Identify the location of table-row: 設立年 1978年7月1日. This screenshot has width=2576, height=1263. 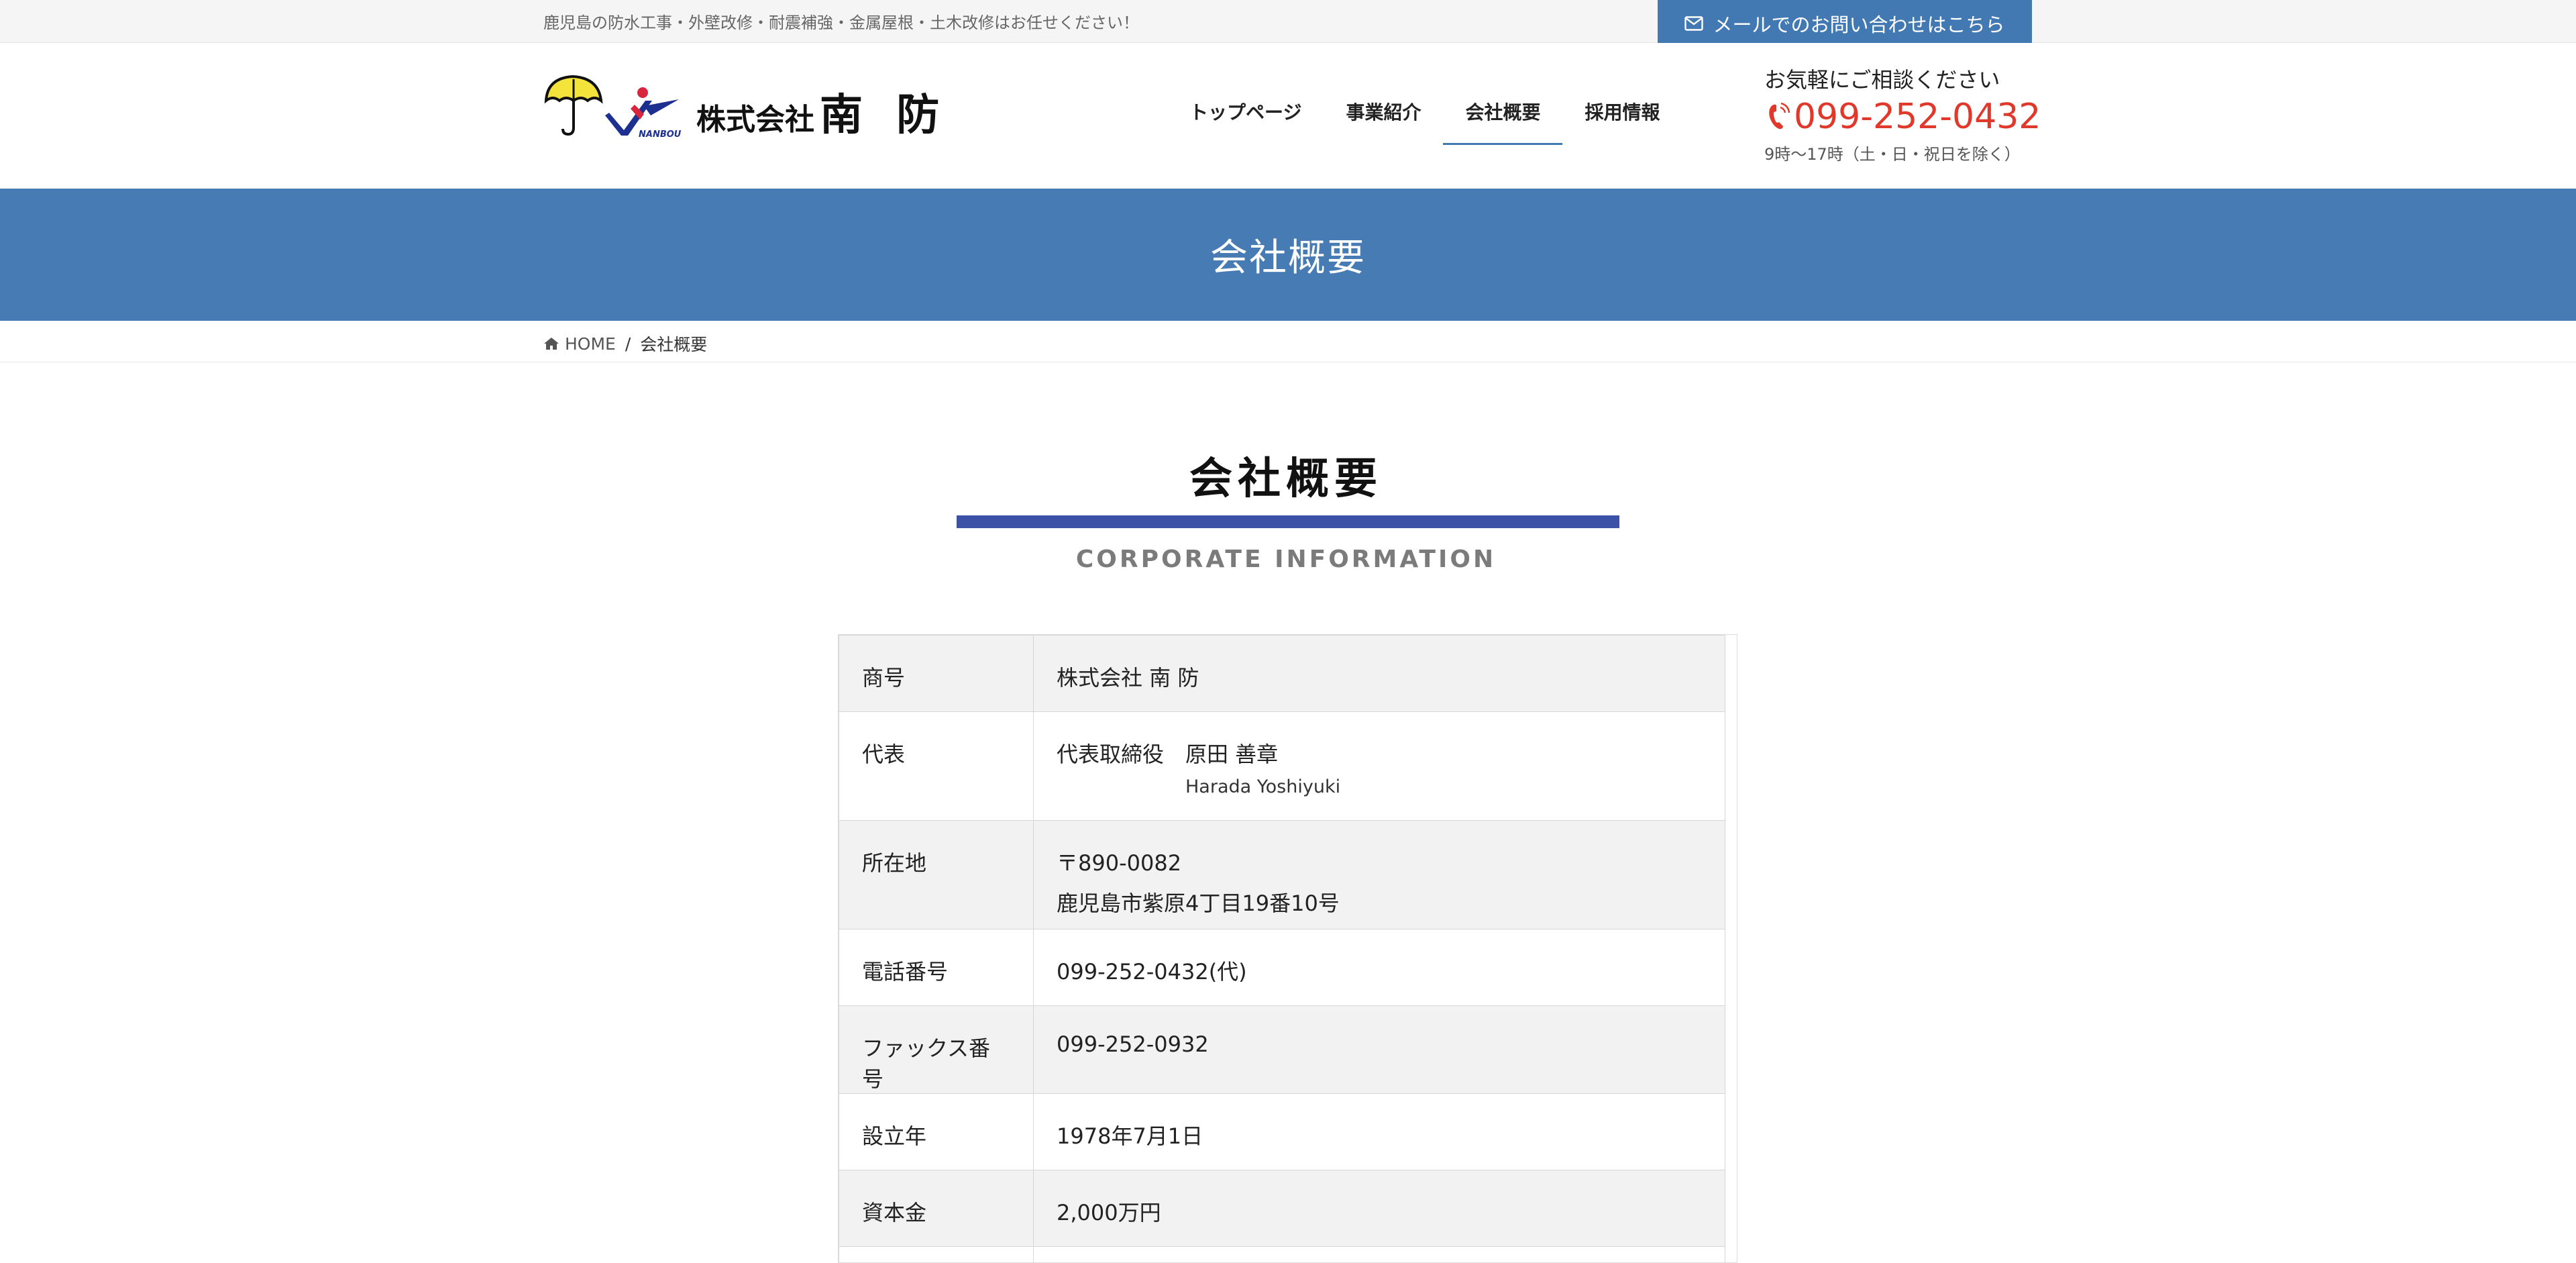
(1282, 1131).